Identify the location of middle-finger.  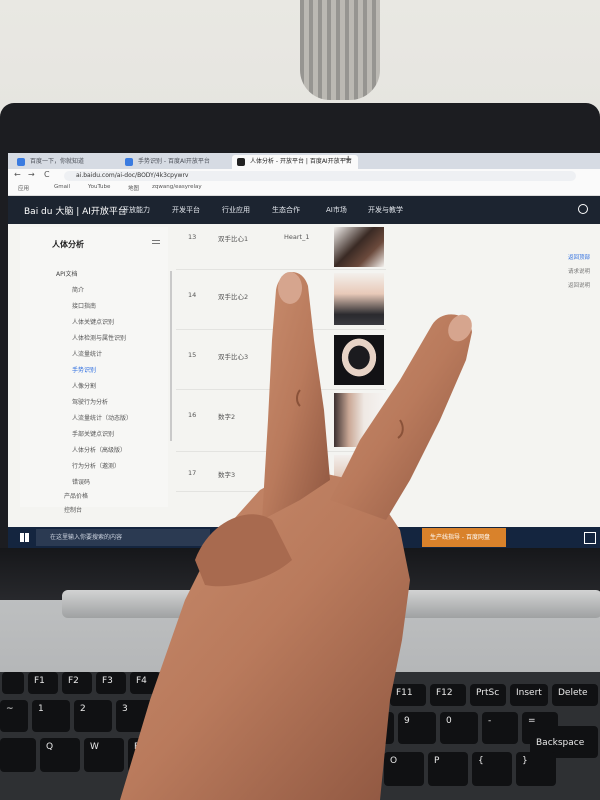
(401, 417).